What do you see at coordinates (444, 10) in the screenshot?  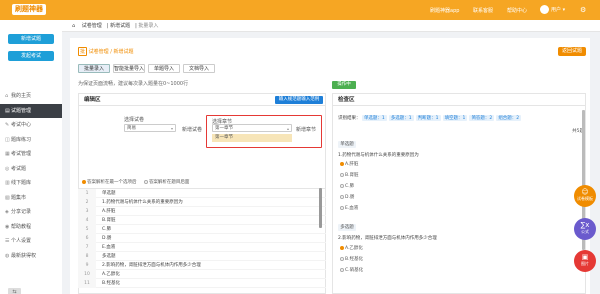 I see `app-link: 刷题神器app` at bounding box center [444, 10].